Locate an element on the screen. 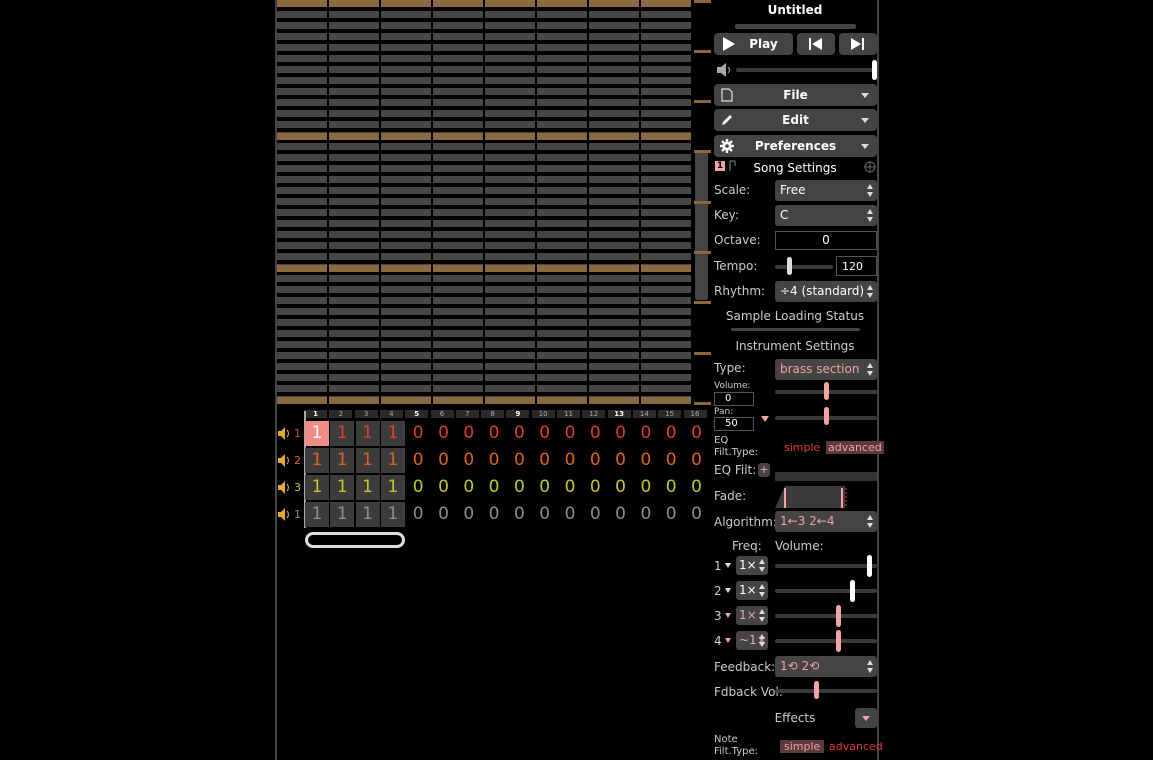 The image size is (1153, 760). file-menu: File is located at coordinates (795, 95).